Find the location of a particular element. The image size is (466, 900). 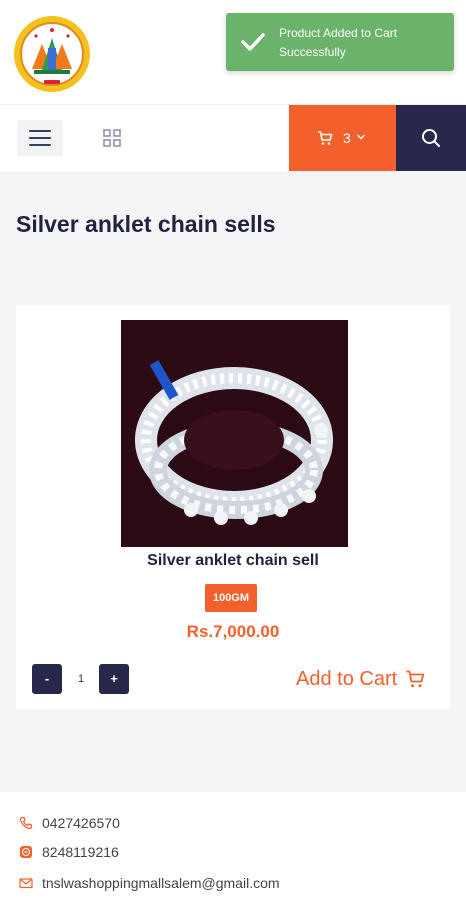

cart-count: 3 is located at coordinates (347, 138).